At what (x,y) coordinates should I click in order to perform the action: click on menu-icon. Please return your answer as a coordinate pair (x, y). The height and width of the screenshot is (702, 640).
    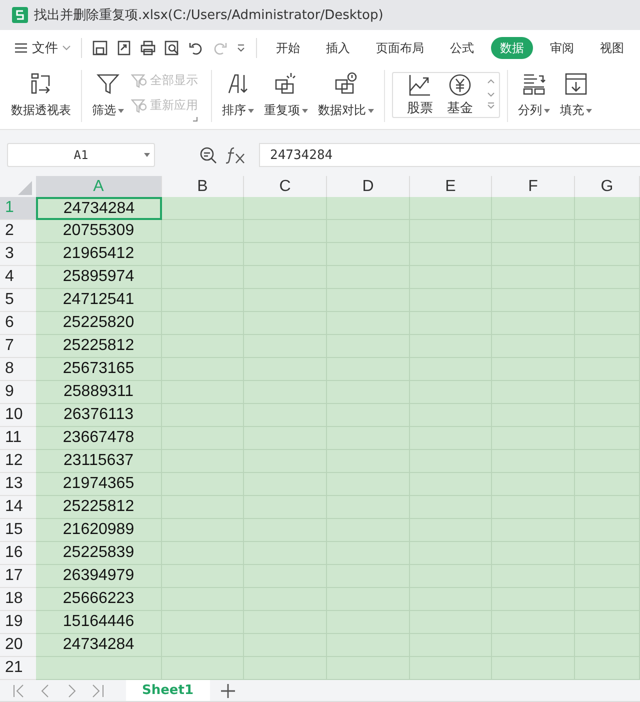
    Looking at the image, I should click on (21, 48).